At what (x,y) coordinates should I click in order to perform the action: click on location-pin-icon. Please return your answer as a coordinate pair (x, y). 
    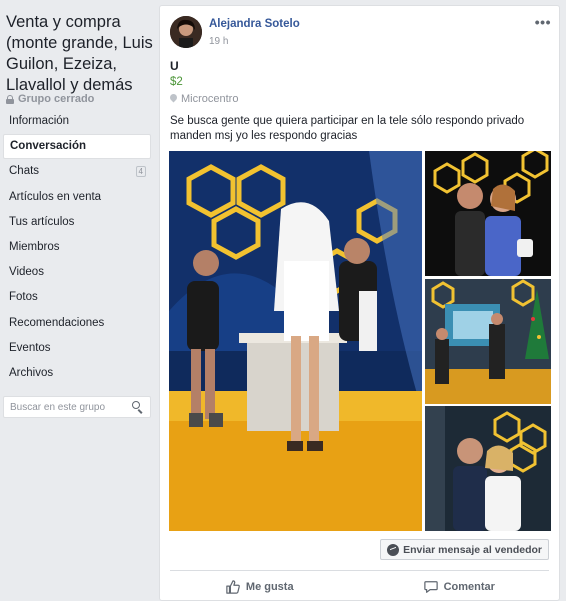
    Looking at the image, I should click on (173, 99).